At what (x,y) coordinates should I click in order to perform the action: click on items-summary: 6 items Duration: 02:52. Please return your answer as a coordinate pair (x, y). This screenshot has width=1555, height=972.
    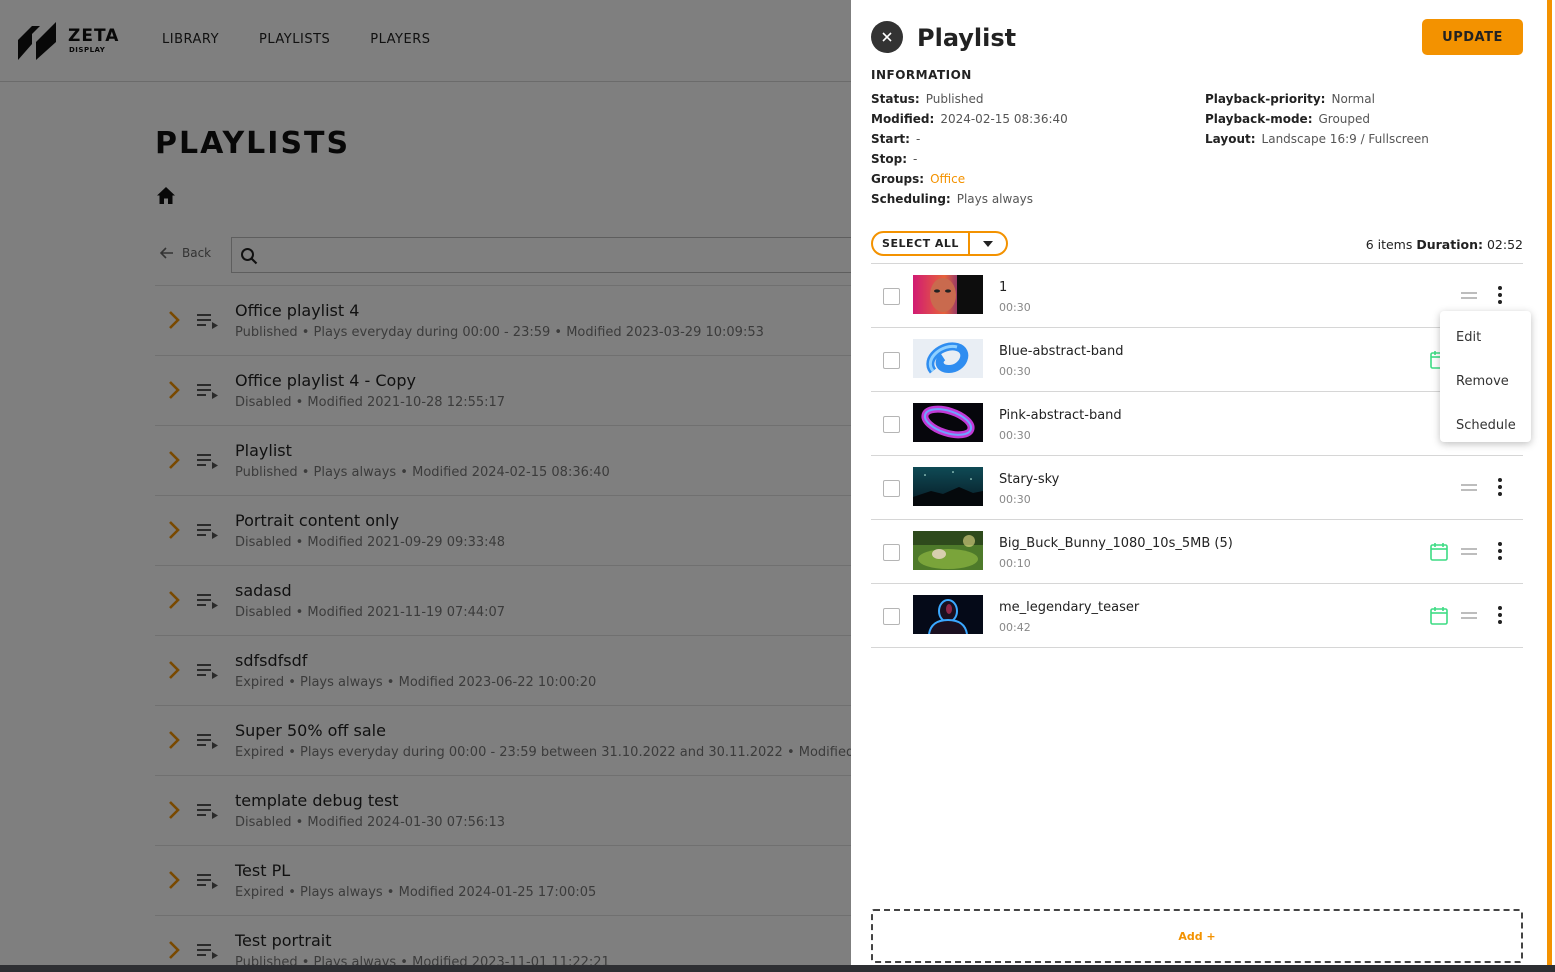
    Looking at the image, I should click on (1444, 244).